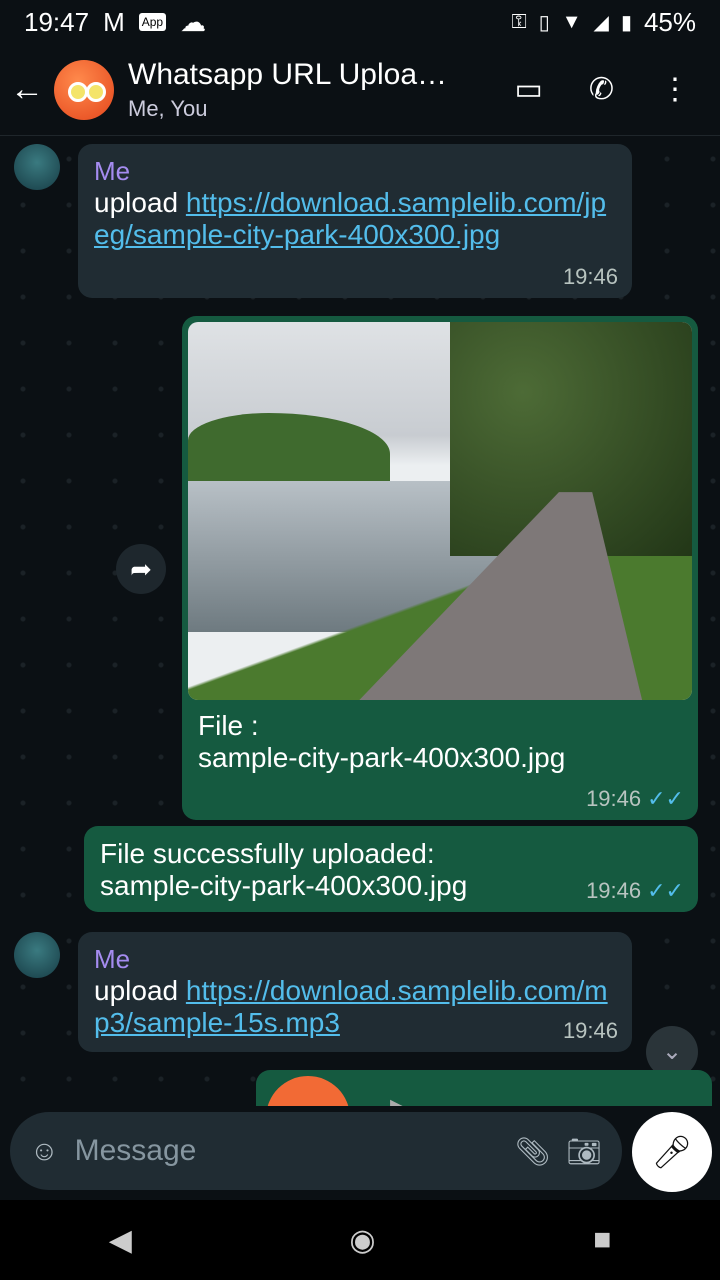  What do you see at coordinates (114, 21) in the screenshot?
I see `gmail-icon: M` at bounding box center [114, 21].